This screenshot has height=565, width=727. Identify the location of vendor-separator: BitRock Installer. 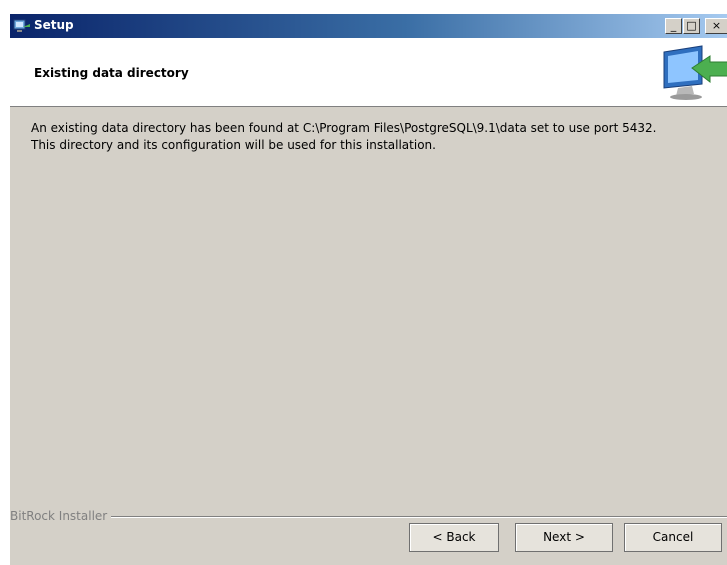
(368, 516).